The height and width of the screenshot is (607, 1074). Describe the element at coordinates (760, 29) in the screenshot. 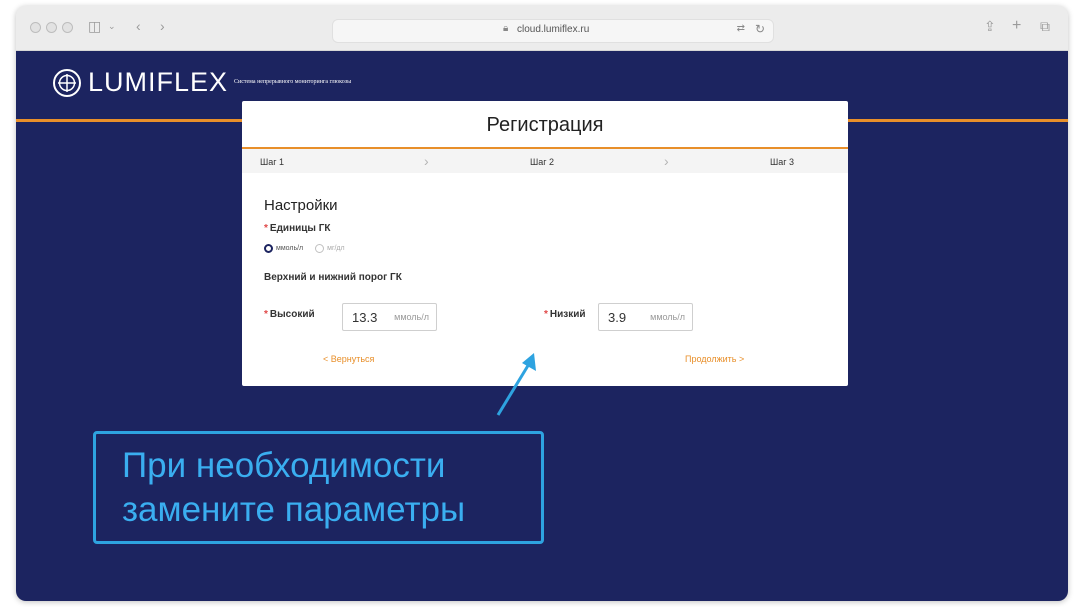

I see `reload-icon: ↻` at that location.